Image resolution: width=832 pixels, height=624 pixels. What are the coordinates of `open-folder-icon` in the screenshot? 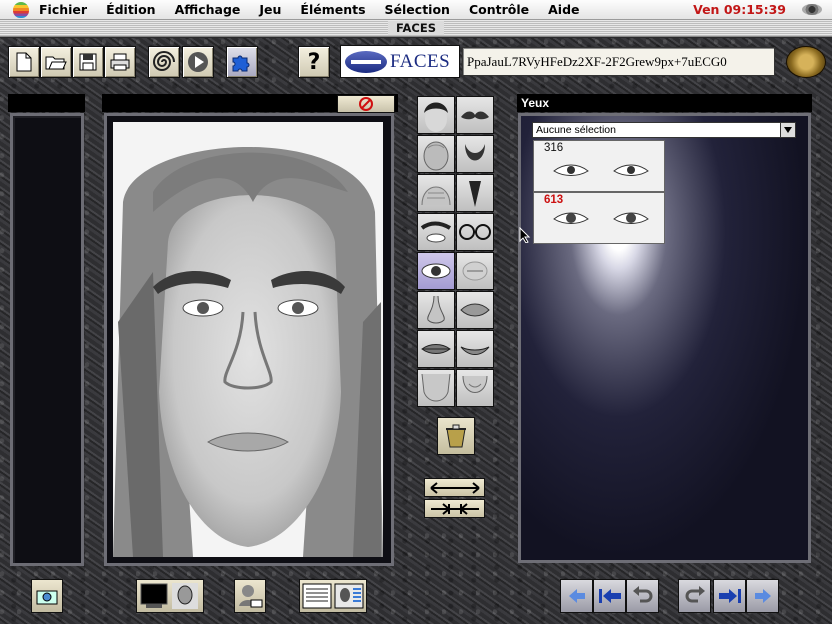 It's located at (56, 63).